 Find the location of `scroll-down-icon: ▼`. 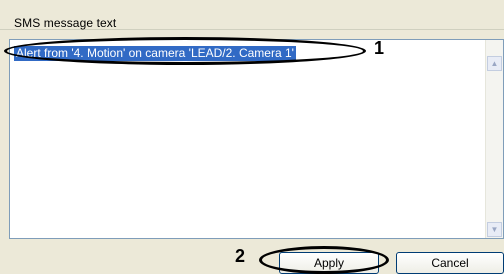

scroll-down-icon: ▼ is located at coordinates (494, 229).